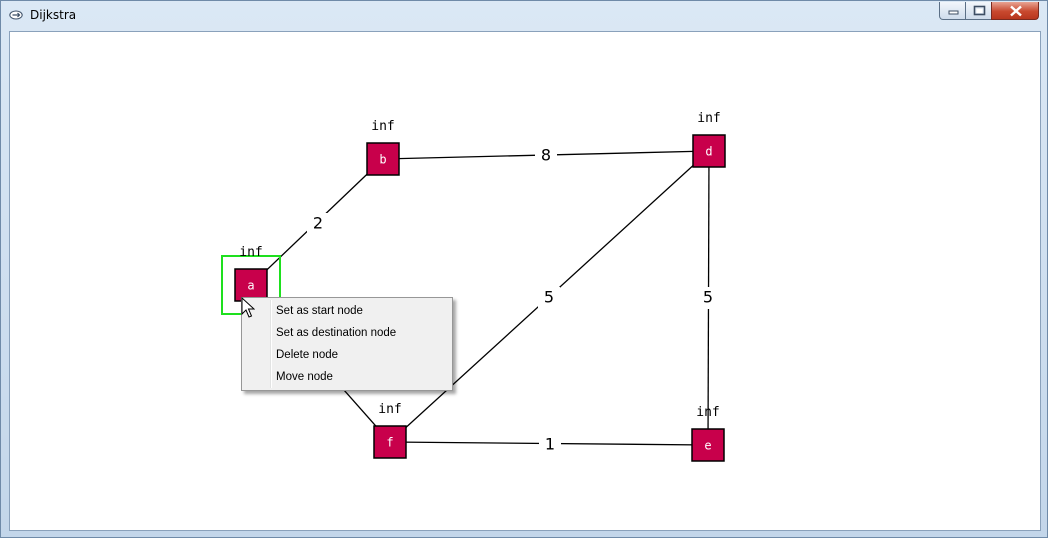 This screenshot has width=1048, height=538. Describe the element at coordinates (707, 446) in the screenshot. I see `node-e-label: e` at that location.